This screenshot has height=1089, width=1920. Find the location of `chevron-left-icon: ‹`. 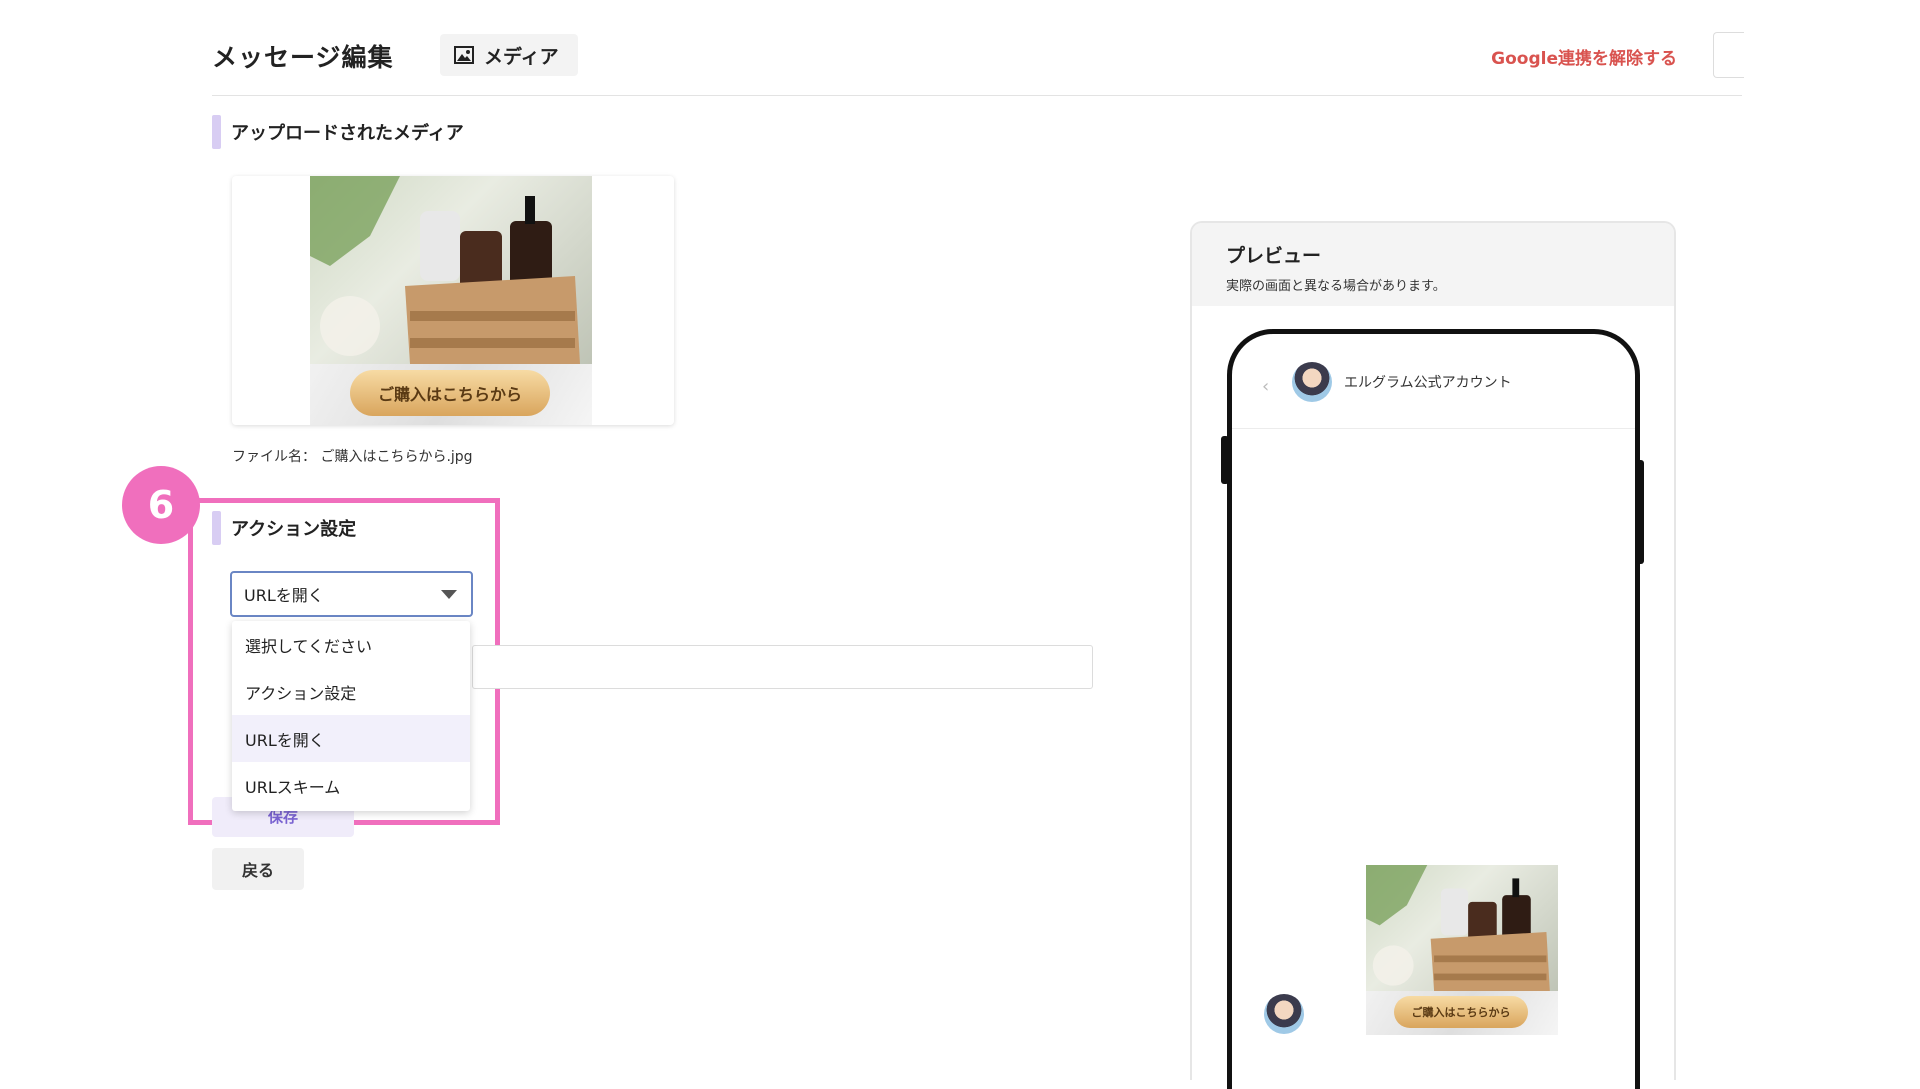

chevron-left-icon: ‹ is located at coordinates (1265, 386).